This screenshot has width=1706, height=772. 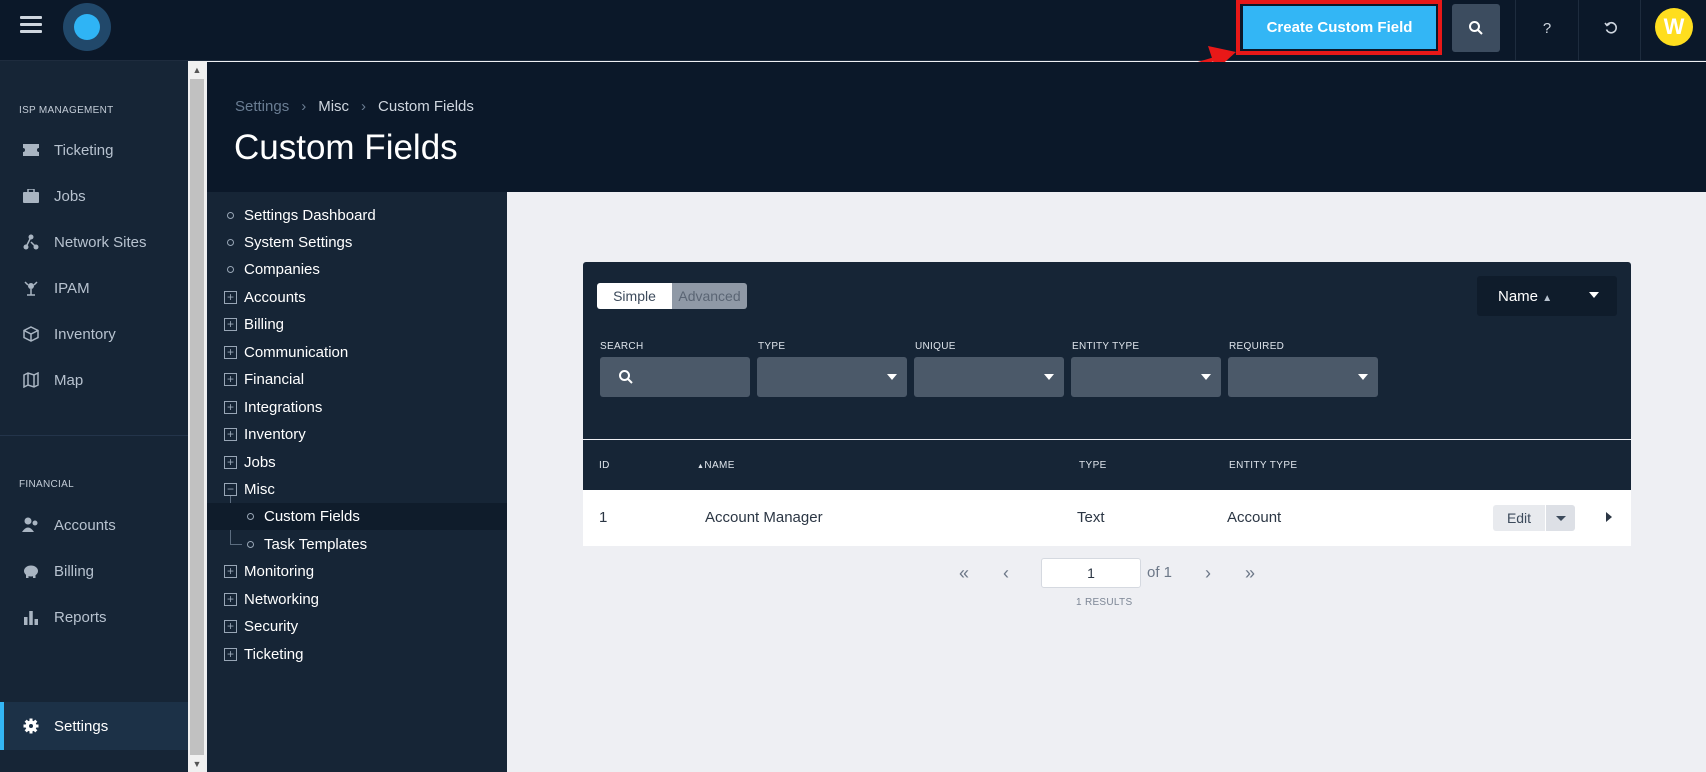 What do you see at coordinates (94, 196) in the screenshot?
I see `sidebar-item-jobs: Jobs` at bounding box center [94, 196].